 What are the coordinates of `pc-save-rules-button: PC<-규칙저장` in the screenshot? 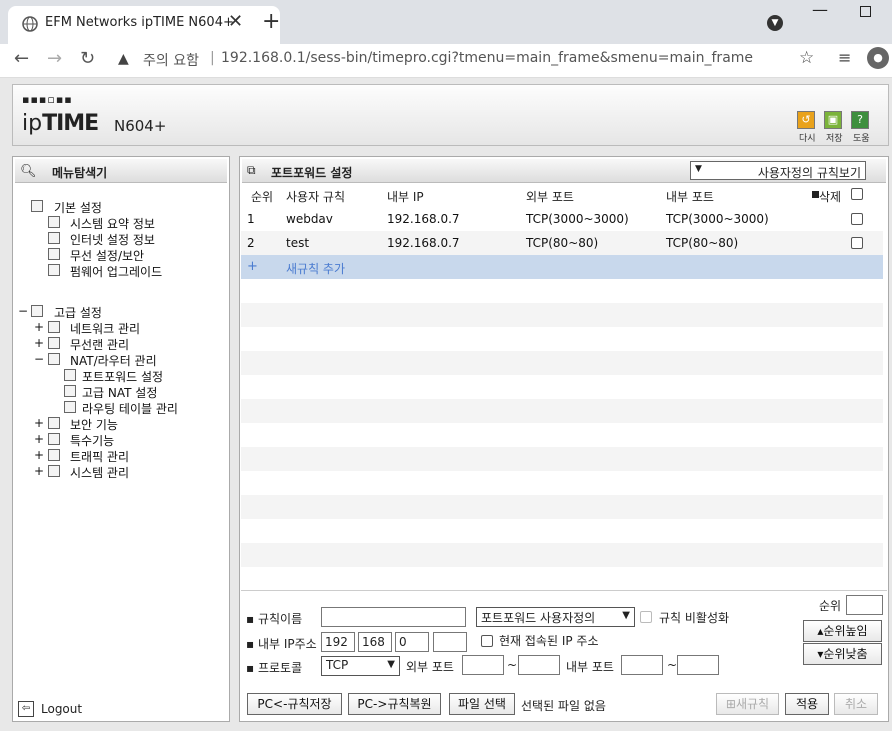 It's located at (294, 704).